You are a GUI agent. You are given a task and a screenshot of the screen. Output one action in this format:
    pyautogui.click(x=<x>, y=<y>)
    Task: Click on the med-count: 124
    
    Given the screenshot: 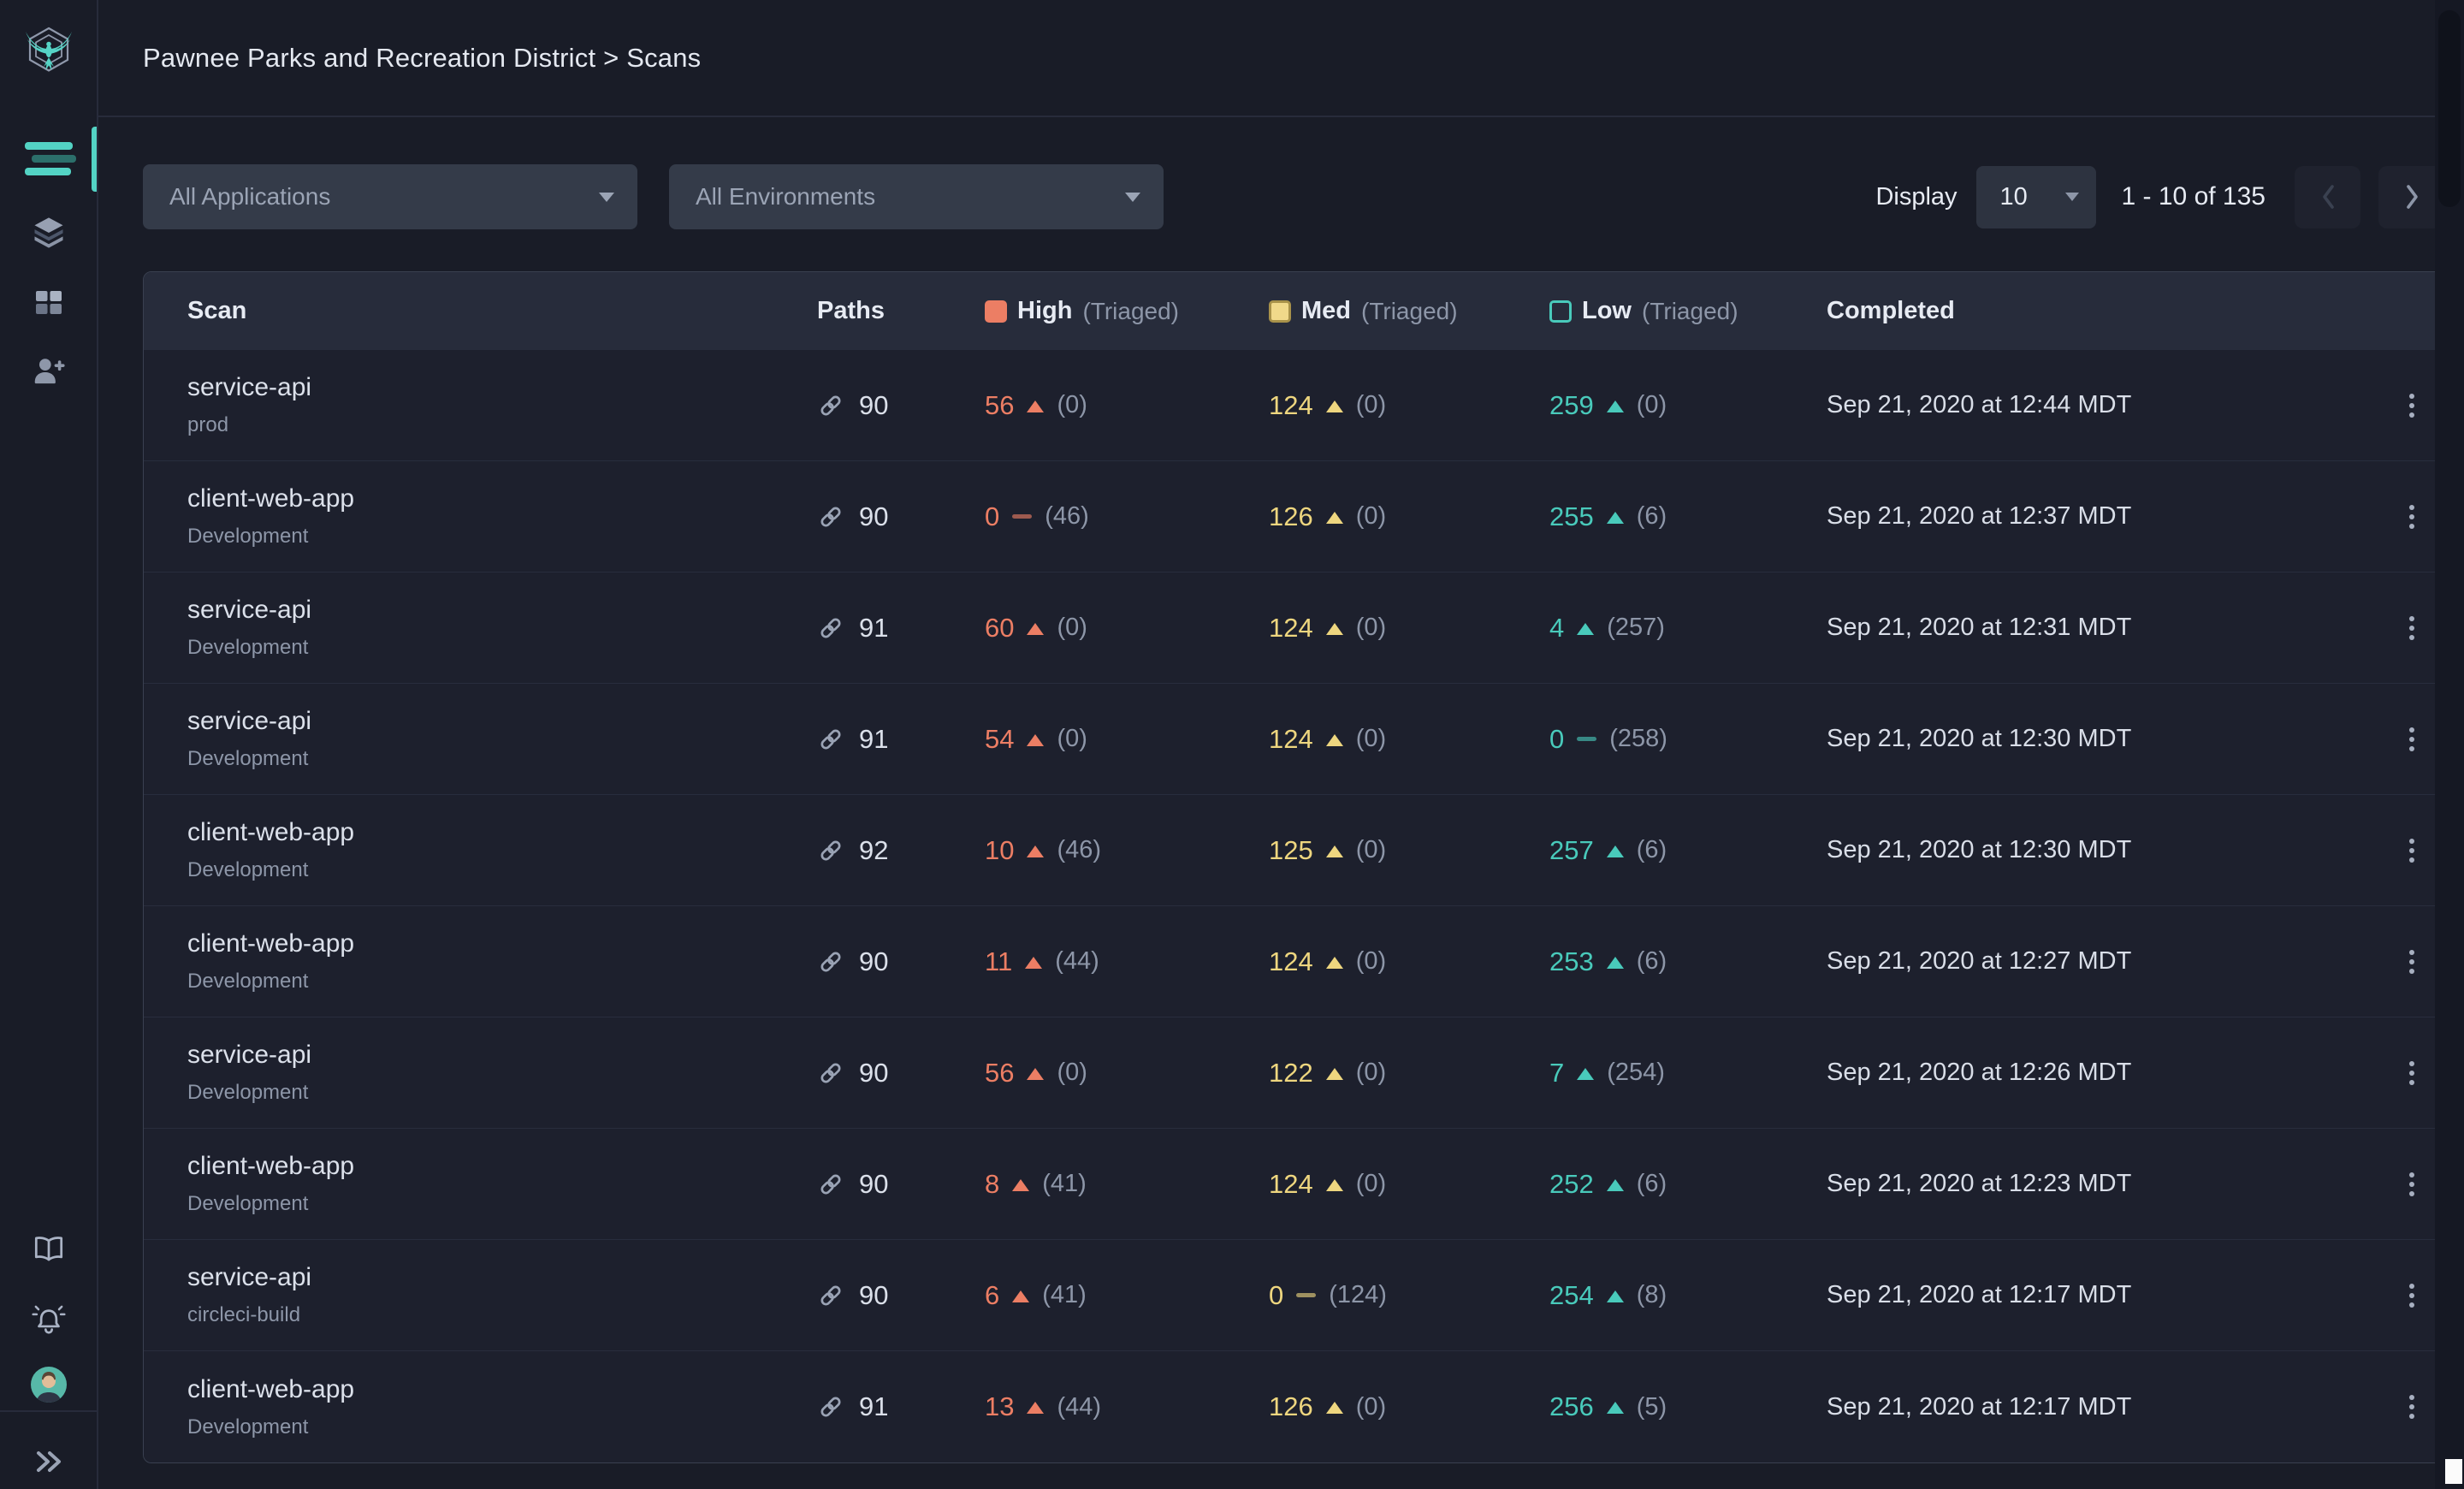 What is the action you would take?
    pyautogui.click(x=1291, y=738)
    